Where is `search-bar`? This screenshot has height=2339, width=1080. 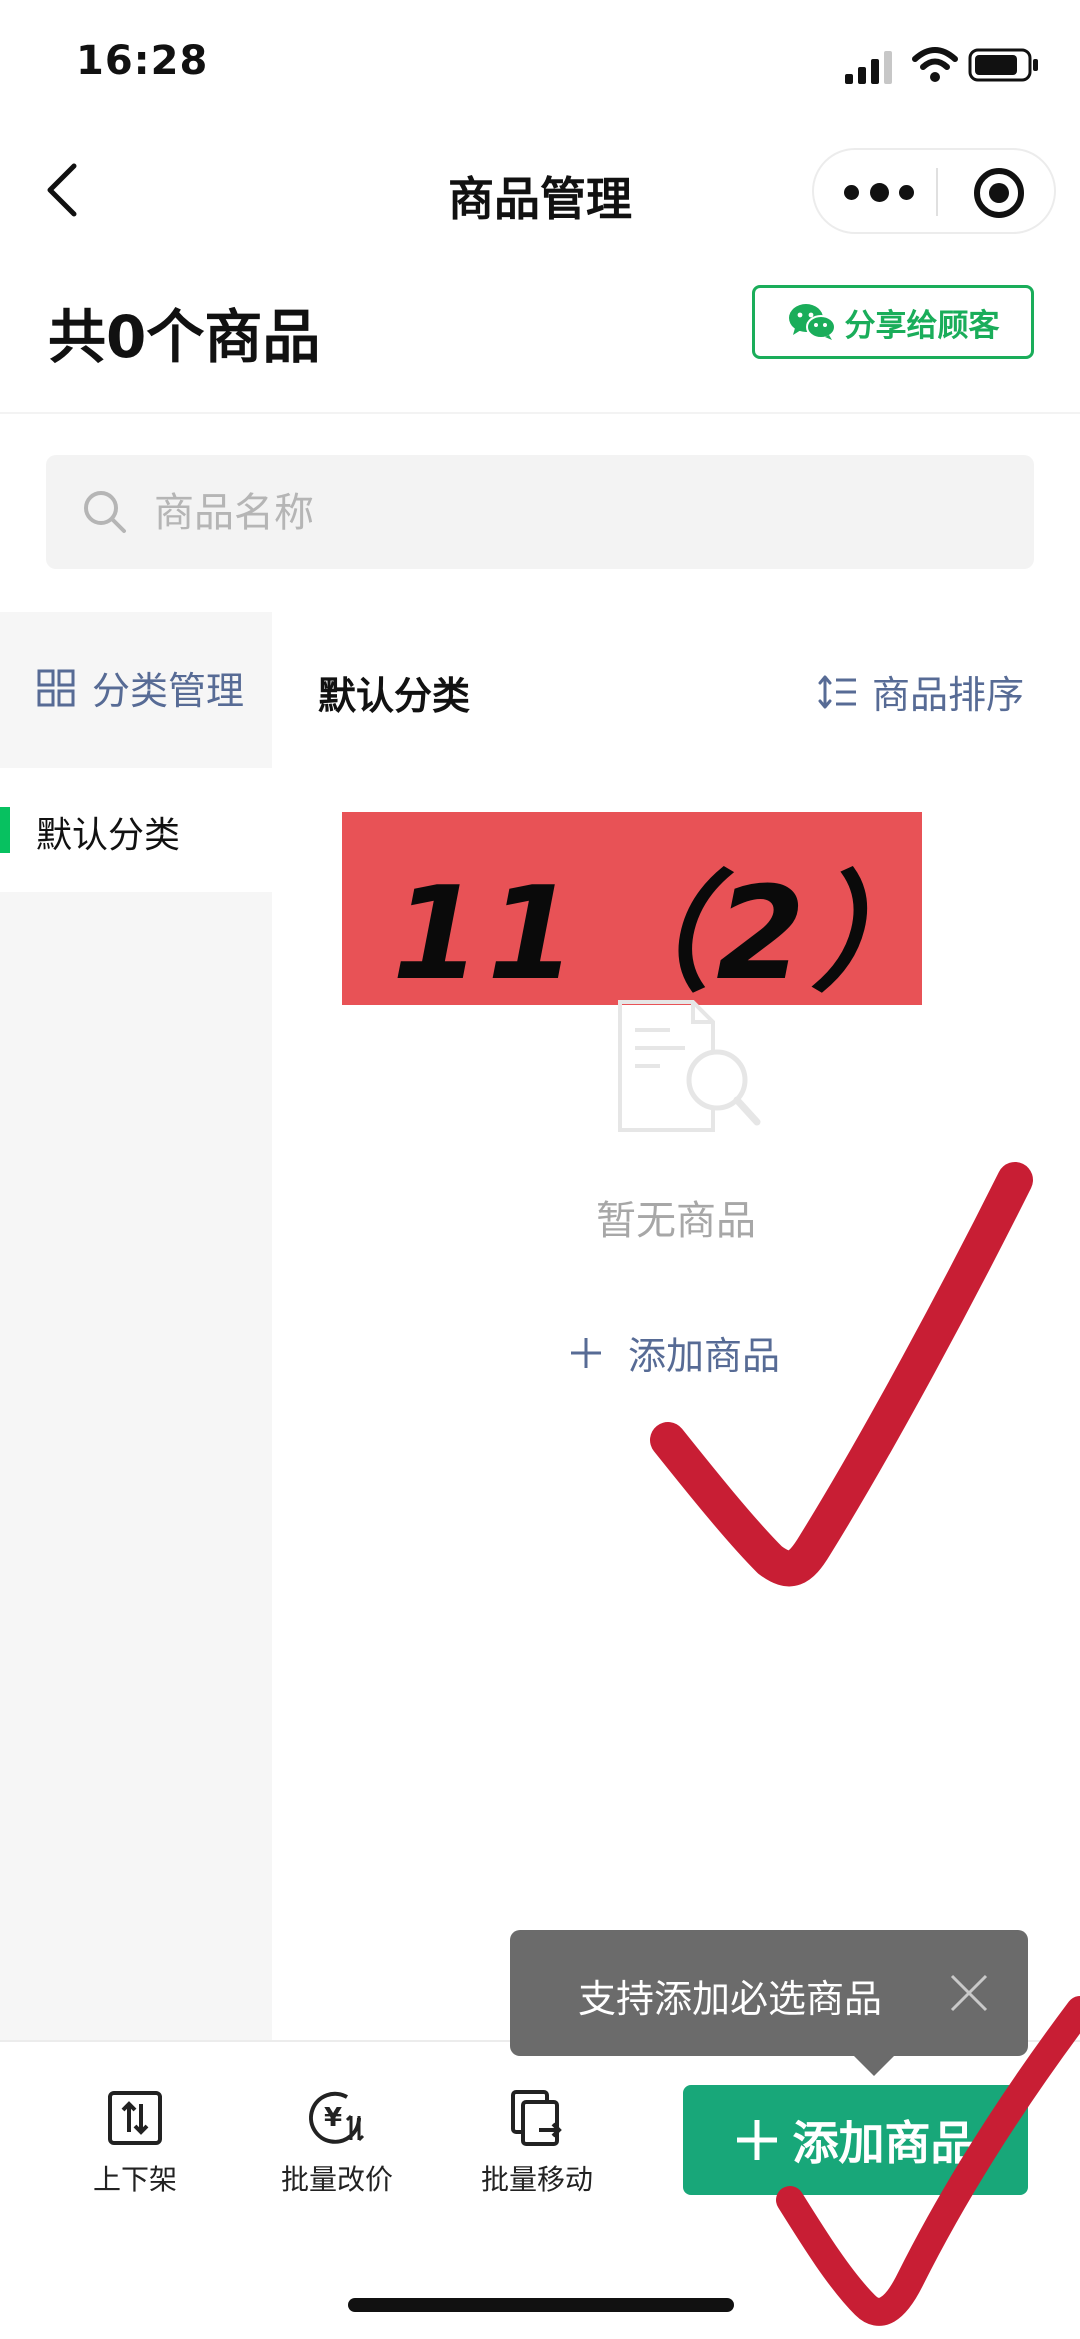 search-bar is located at coordinates (540, 513).